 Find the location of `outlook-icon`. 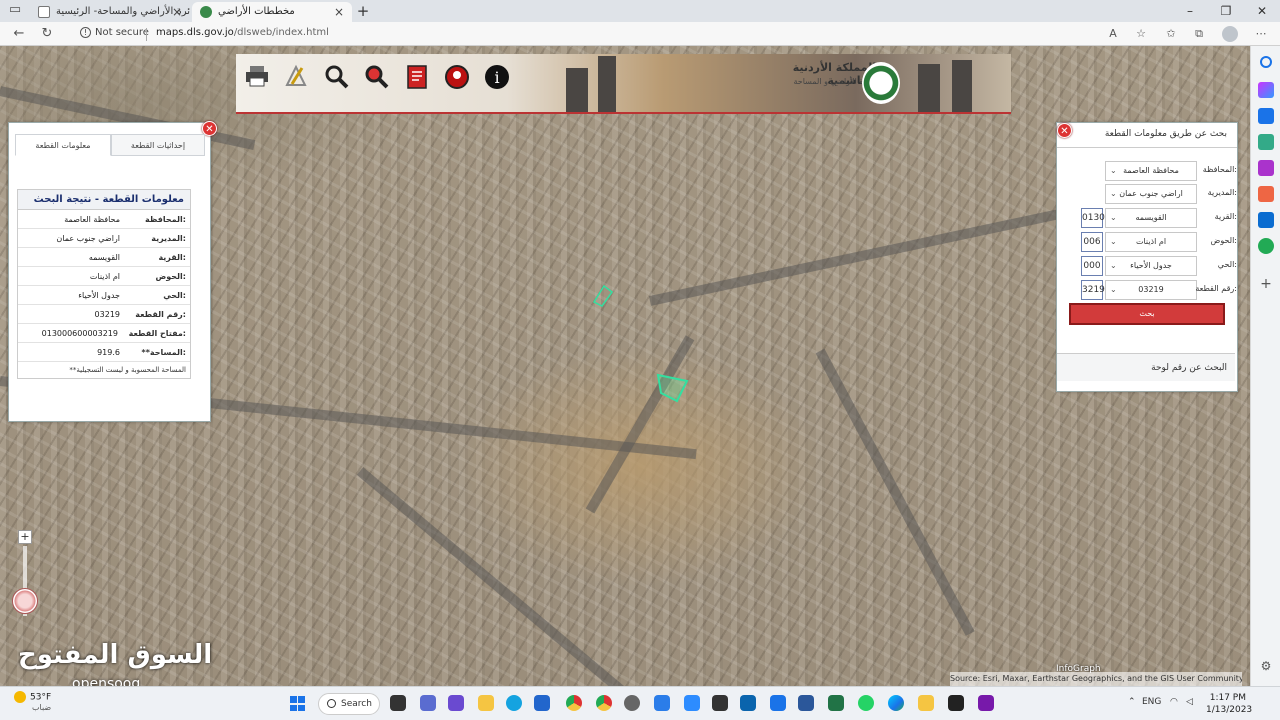

outlook-icon is located at coordinates (1266, 220).